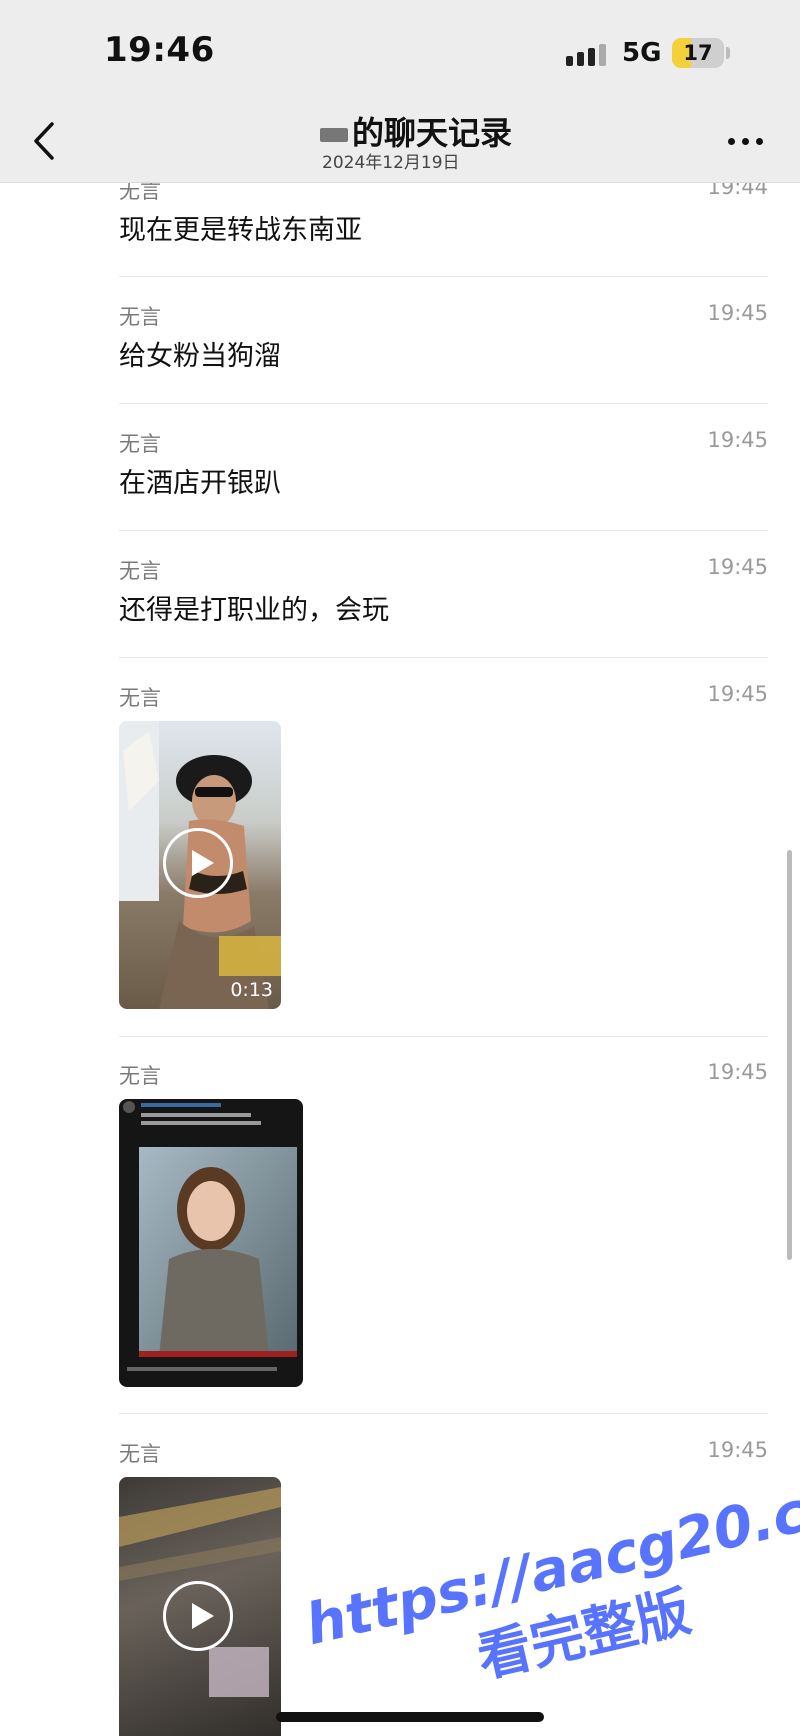 The width and height of the screenshot is (800, 1736). Describe the element at coordinates (746, 141) in the screenshot. I see `ellipsis-icon` at that location.